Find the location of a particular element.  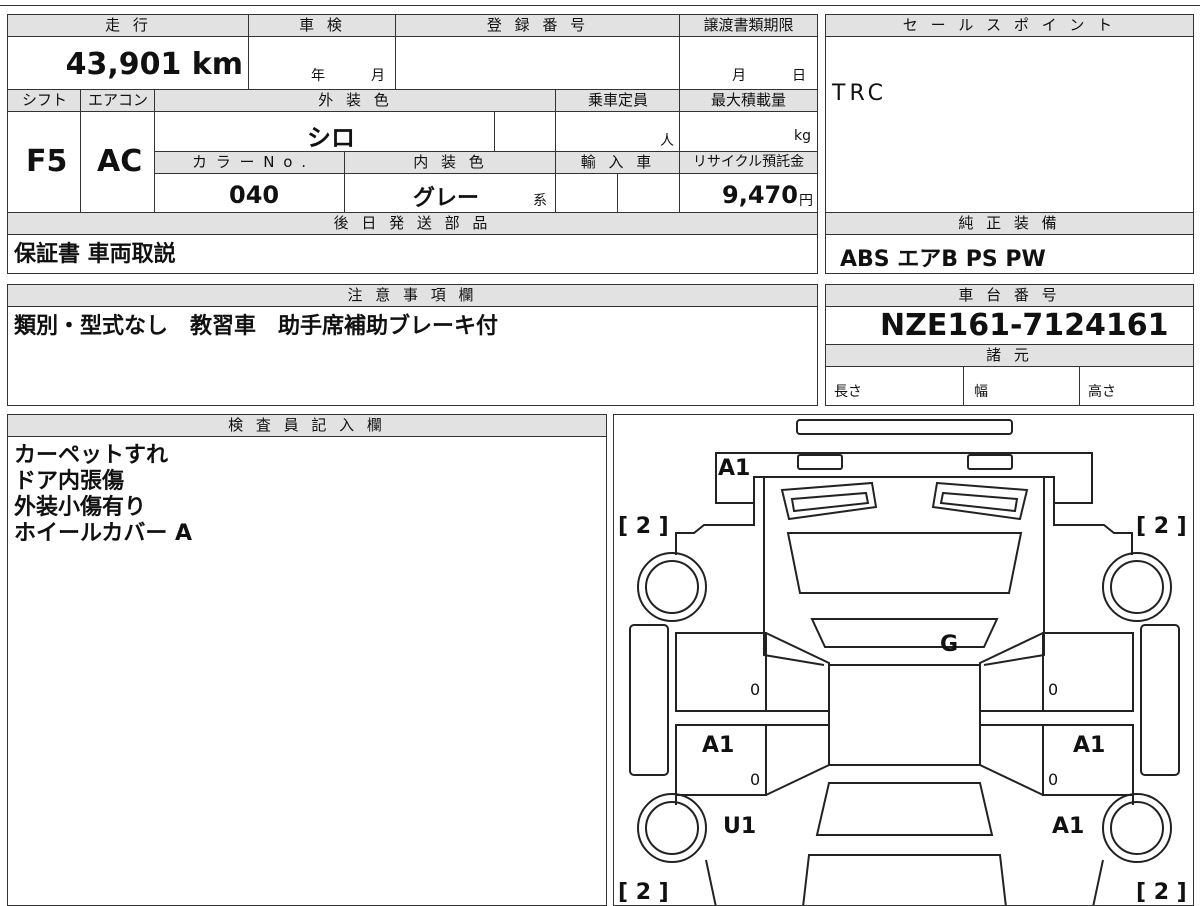

wheel-rear-left-inner is located at coordinates (672, 828).